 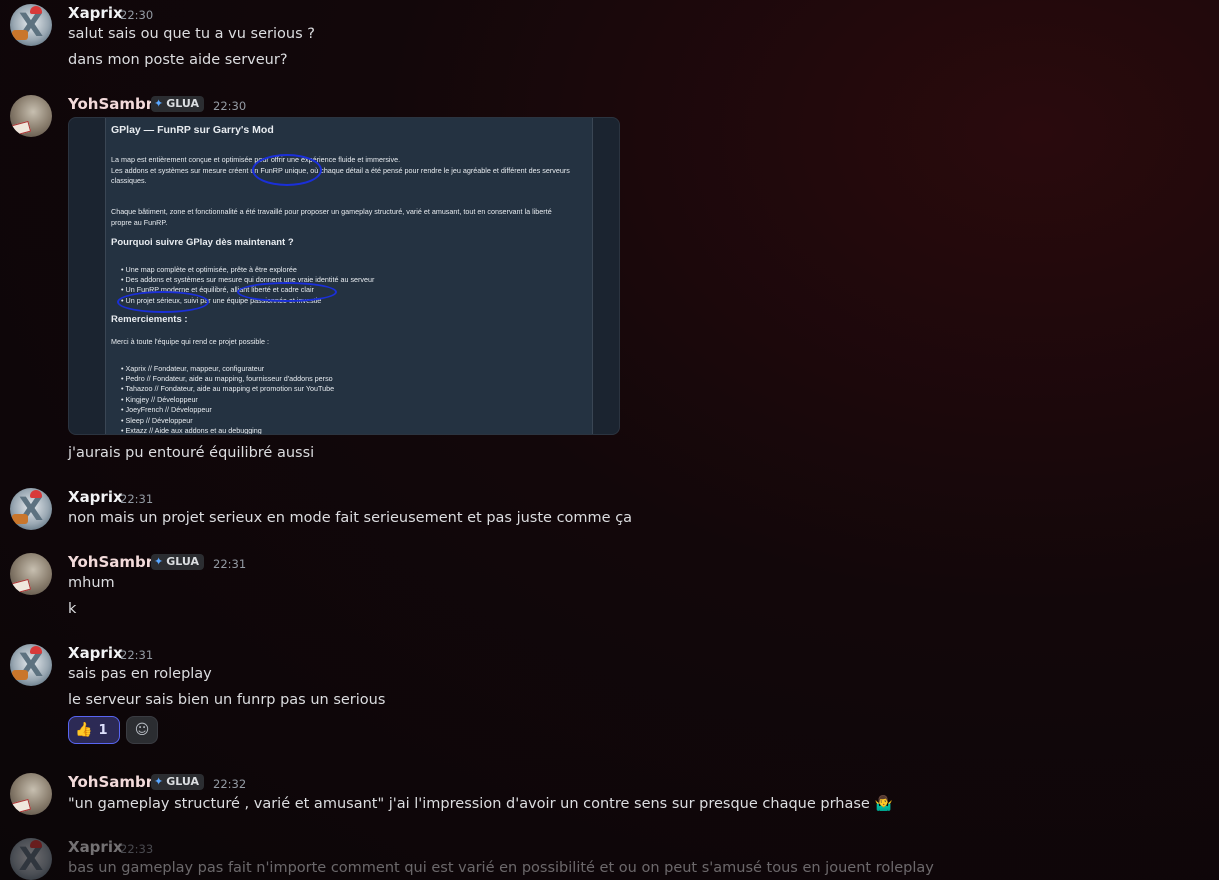 What do you see at coordinates (178, 60) in the screenshot?
I see `message-text: dans mon poste aide serveur?` at bounding box center [178, 60].